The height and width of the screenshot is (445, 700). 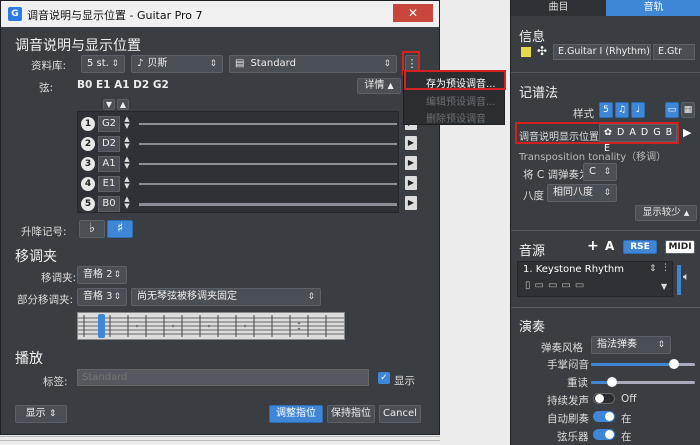 I want to click on slash-notation-toggle: ♫, so click(x=622, y=110).